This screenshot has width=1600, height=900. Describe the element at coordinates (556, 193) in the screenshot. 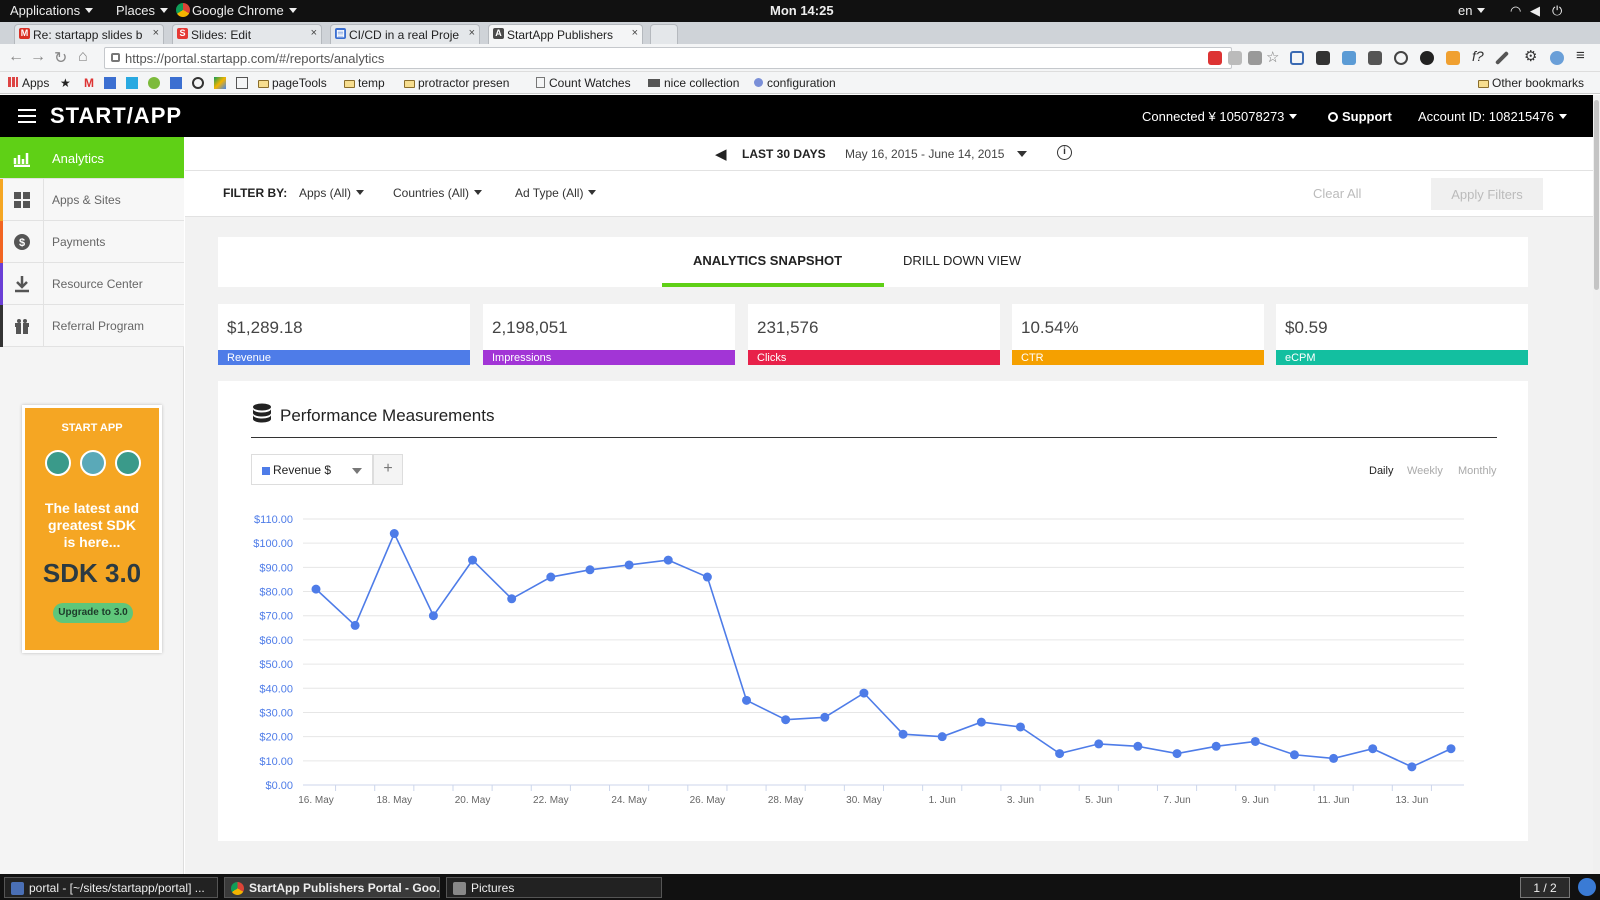

I see `ad-type-filter: Ad Type (All)` at that location.